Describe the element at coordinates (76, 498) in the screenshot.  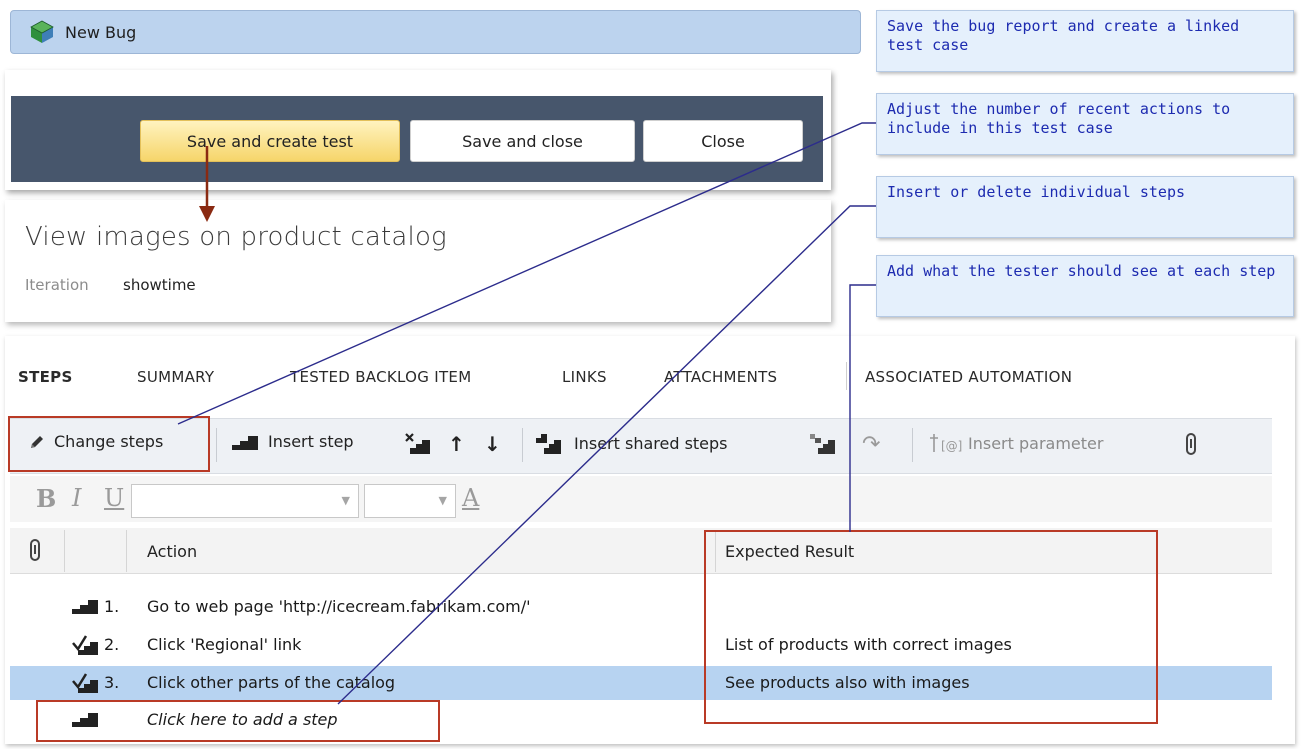
I see `italic-button: I` at that location.